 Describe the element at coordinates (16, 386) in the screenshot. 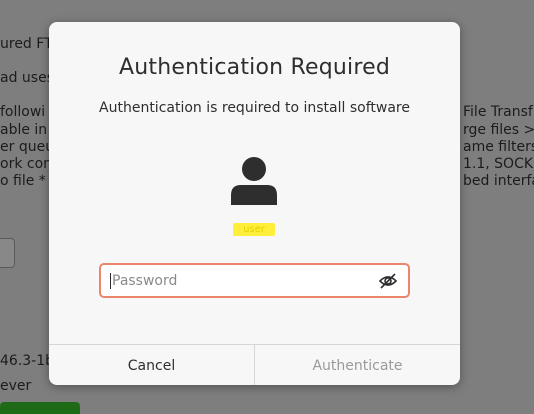

I see `bg-text-line: ever` at that location.